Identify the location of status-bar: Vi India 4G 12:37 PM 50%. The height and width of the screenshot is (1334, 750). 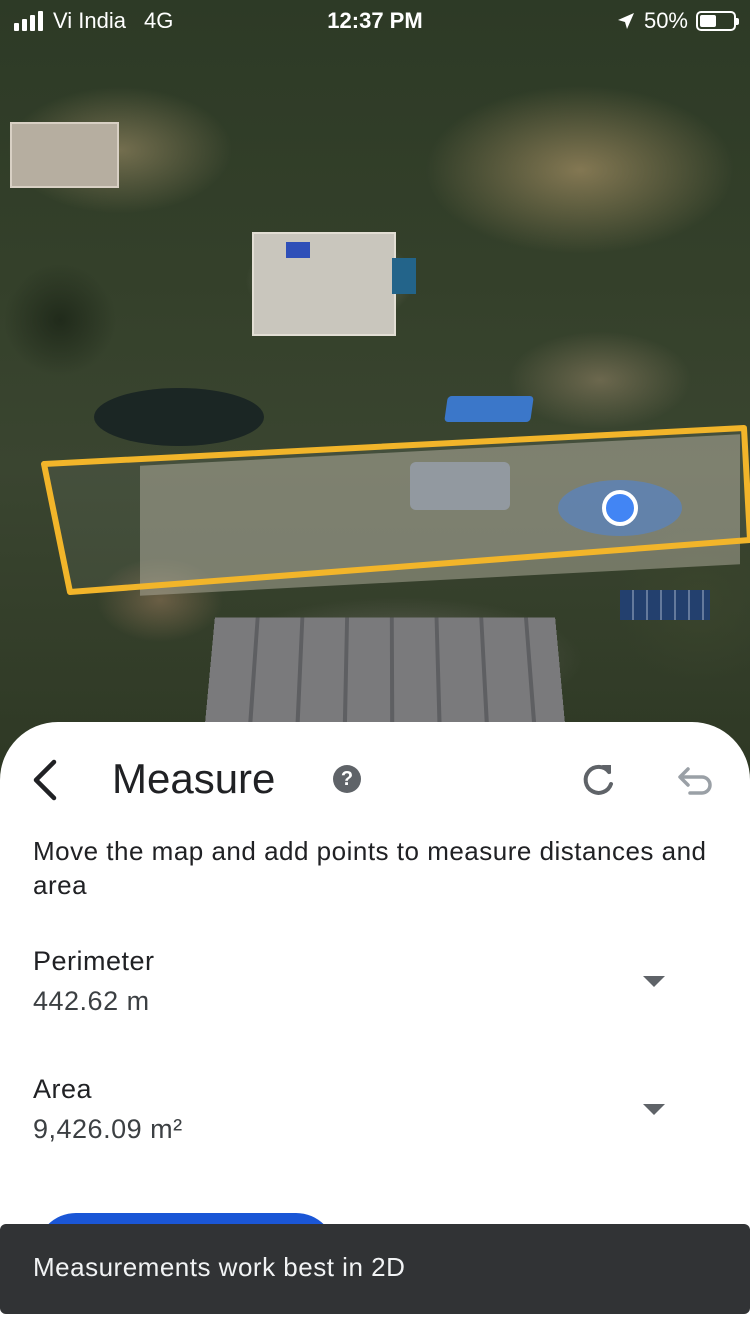
(375, 20).